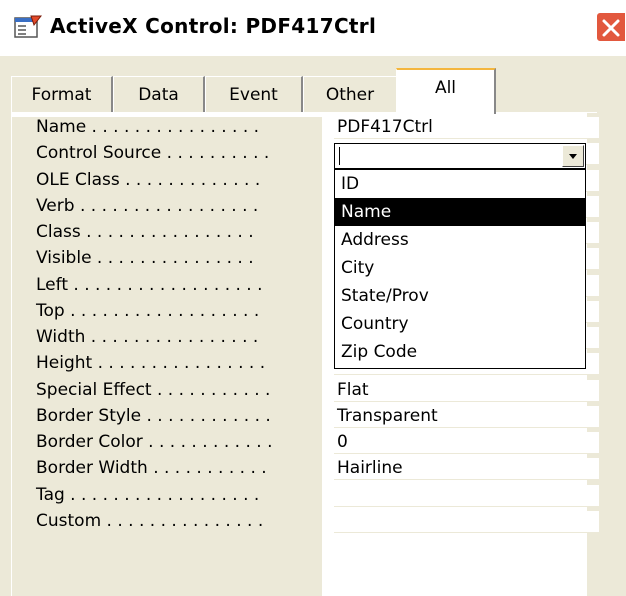 The width and height of the screenshot is (626, 596). Describe the element at coordinates (153, 415) in the screenshot. I see `property-label: Border Style . . . . . . . . . . . .` at that location.